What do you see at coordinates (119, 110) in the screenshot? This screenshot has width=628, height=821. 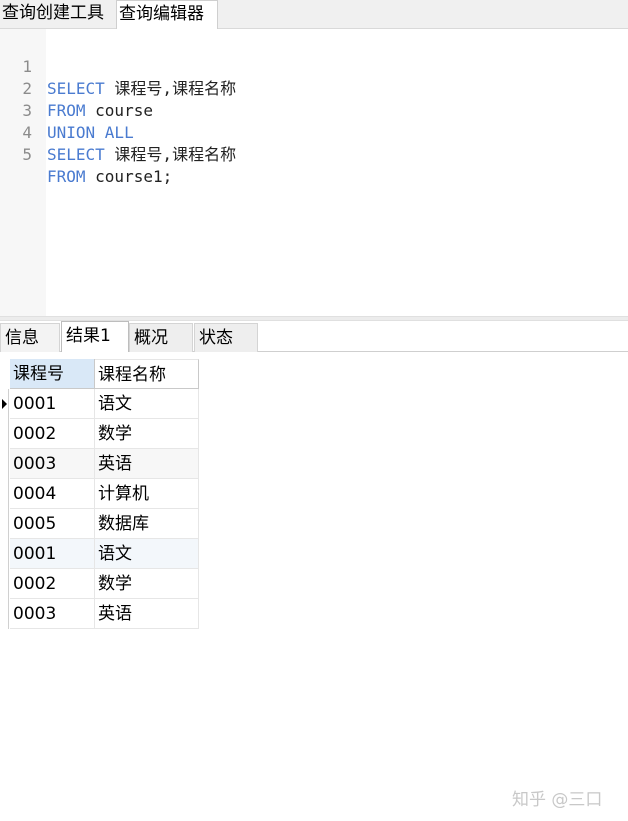 I see `sql-text: course` at bounding box center [119, 110].